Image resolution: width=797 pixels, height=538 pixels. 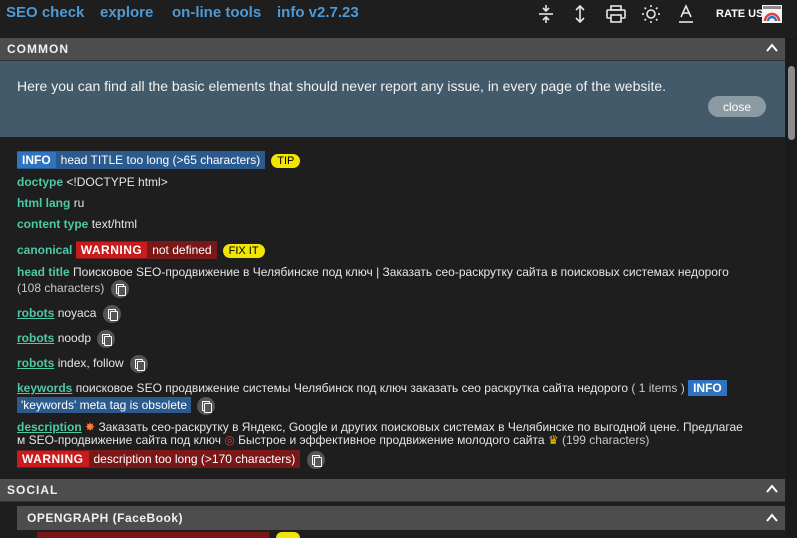 I want to click on subsection-title-opengraph: OPENGRAPH (FaceBook), so click(x=105, y=518).